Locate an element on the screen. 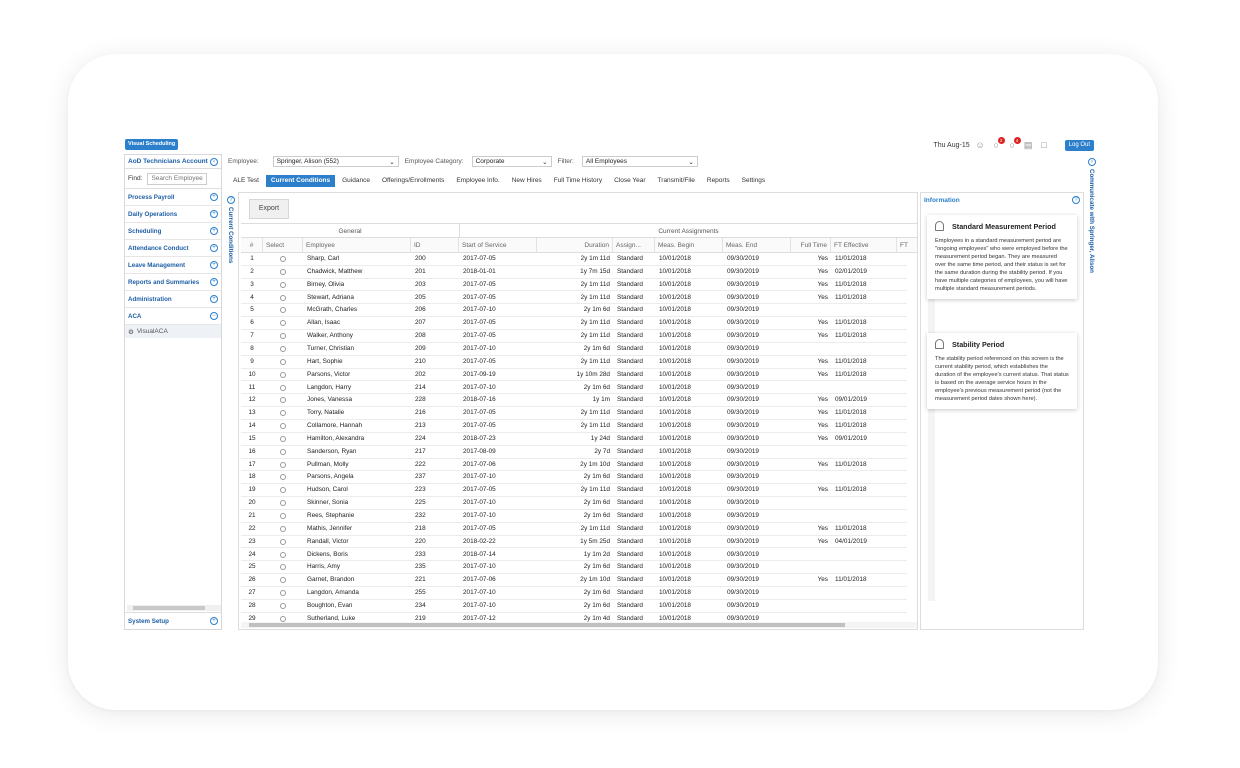  tab-current-conditions: Current Conditions is located at coordinates (300, 181).